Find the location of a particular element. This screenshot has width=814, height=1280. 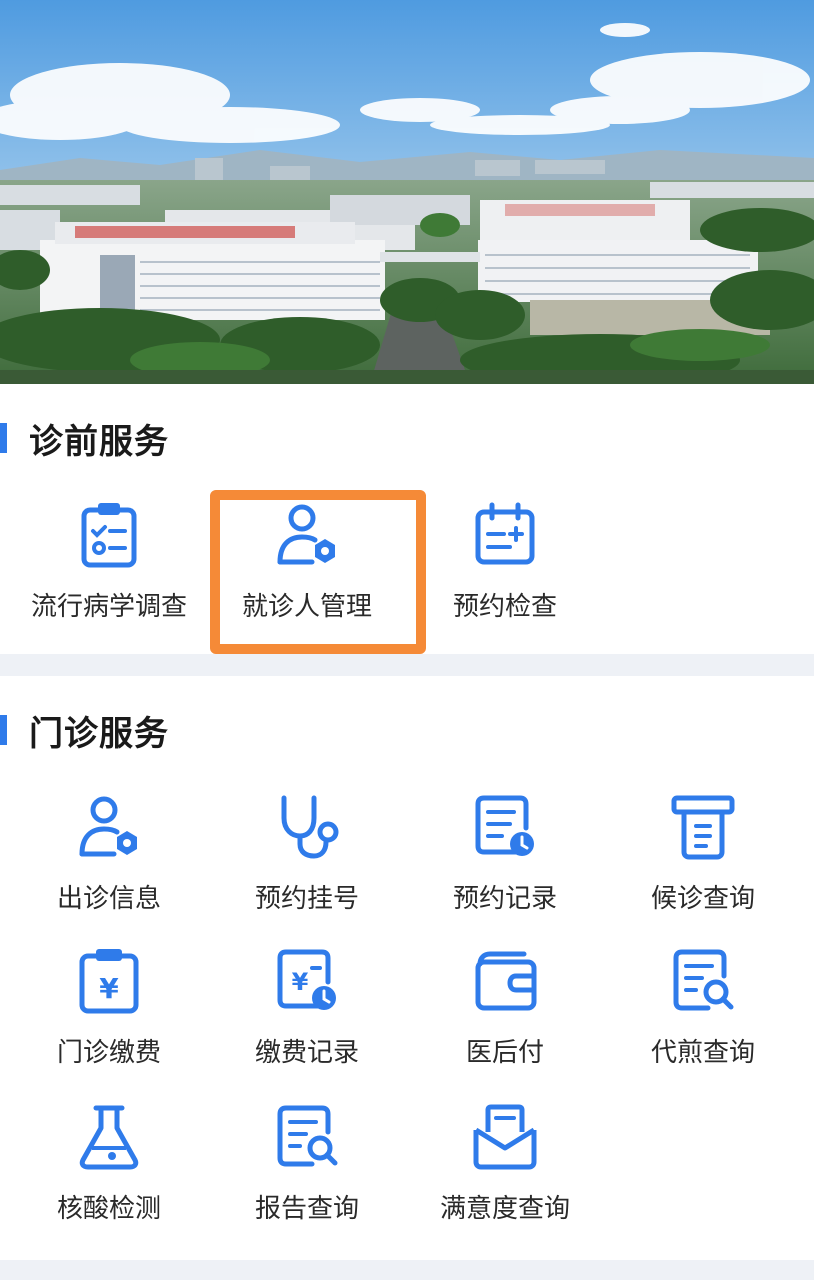

waiting-queue-label: 候诊查询 is located at coordinates (702, 899).